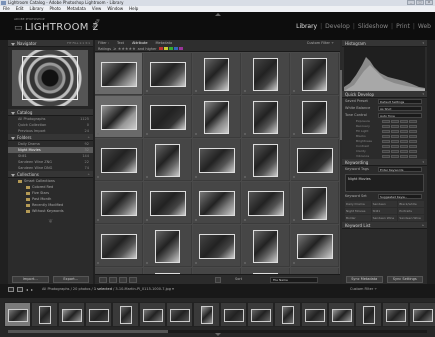 This screenshot has width=435, height=337. What do you see at coordinates (400, 115) in the screenshot?
I see `quick-develop-dropdown: Auto Tone` at bounding box center [400, 115].